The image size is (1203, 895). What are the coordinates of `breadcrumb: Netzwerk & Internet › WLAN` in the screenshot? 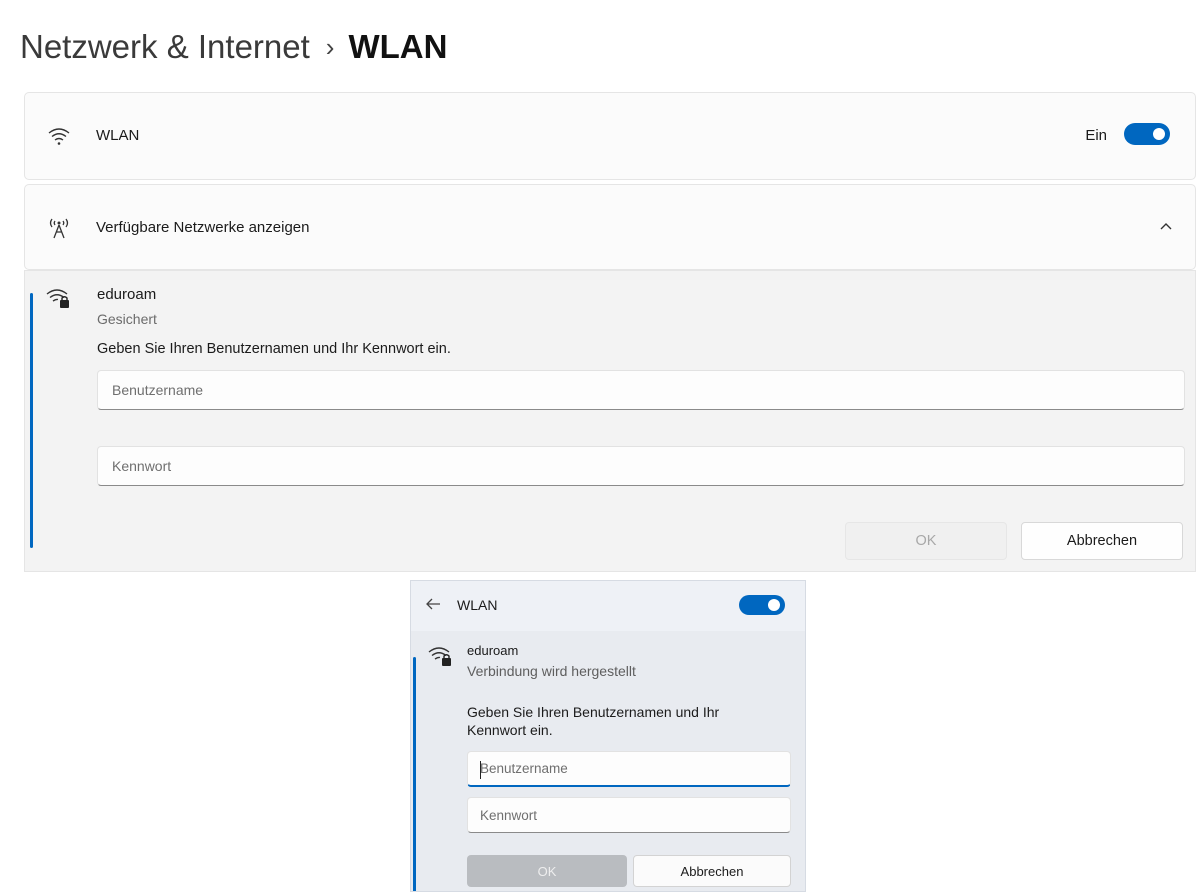 It's located at (233, 47).